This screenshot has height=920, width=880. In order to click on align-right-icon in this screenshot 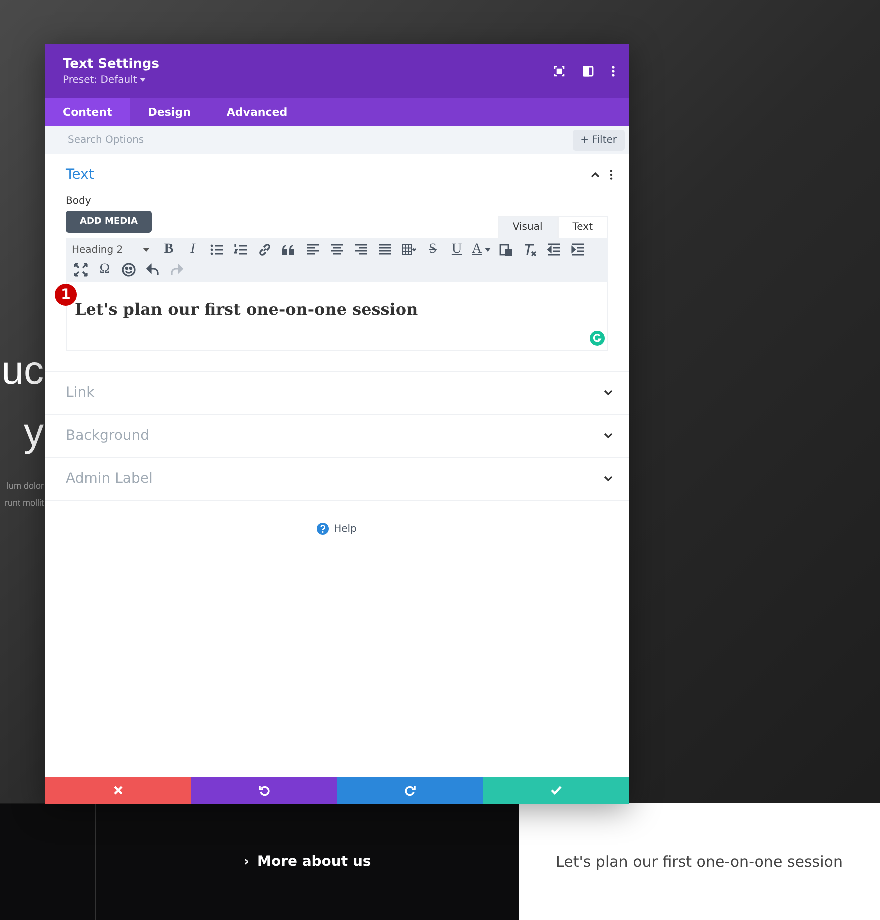, I will do `click(361, 250)`.